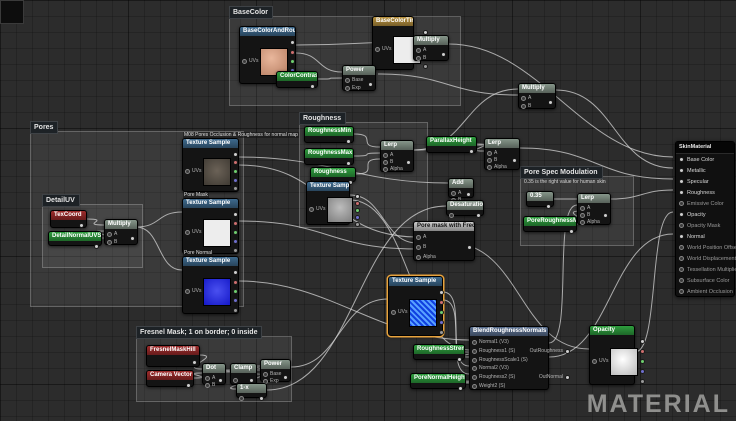 The image size is (736, 421). What do you see at coordinates (44, 127) in the screenshot?
I see `comment-title: Pores` at bounding box center [44, 127].